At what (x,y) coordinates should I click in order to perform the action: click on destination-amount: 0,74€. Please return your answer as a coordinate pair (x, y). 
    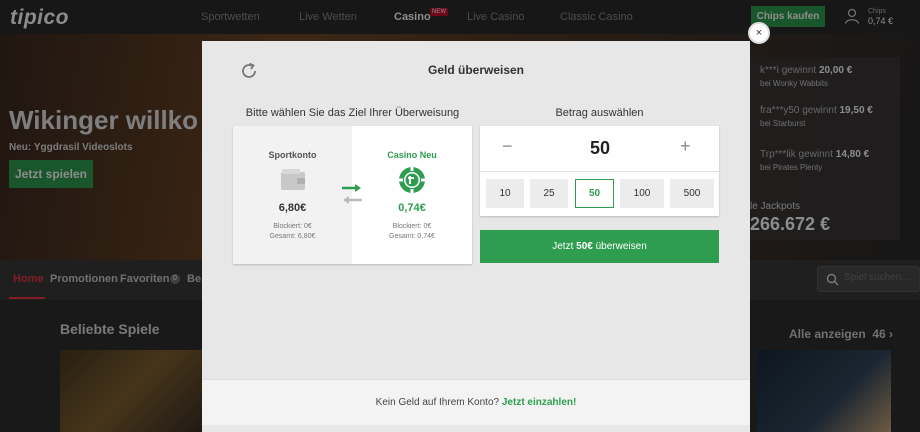
    Looking at the image, I should click on (412, 208).